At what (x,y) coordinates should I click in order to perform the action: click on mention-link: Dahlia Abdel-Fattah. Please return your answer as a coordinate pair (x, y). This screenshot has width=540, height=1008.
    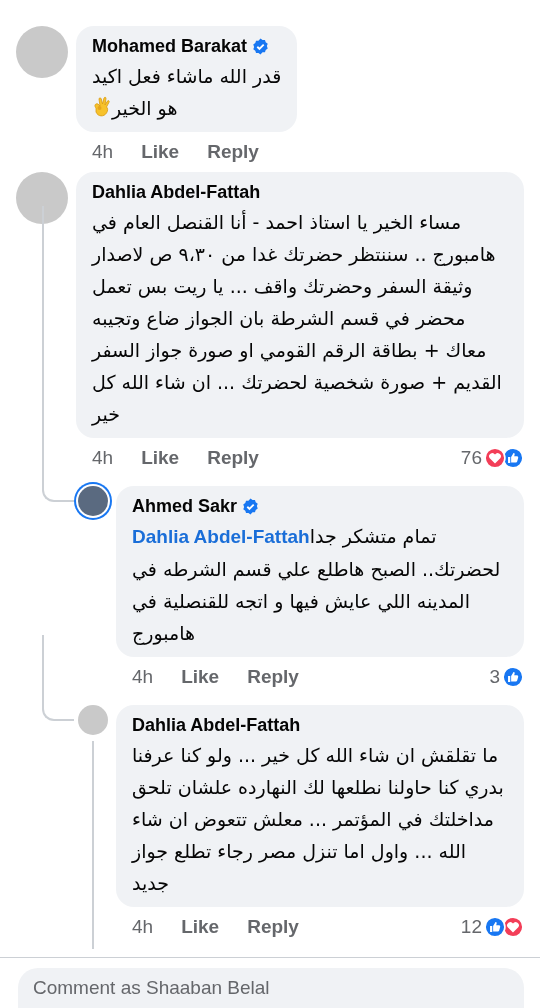
    Looking at the image, I should click on (221, 536).